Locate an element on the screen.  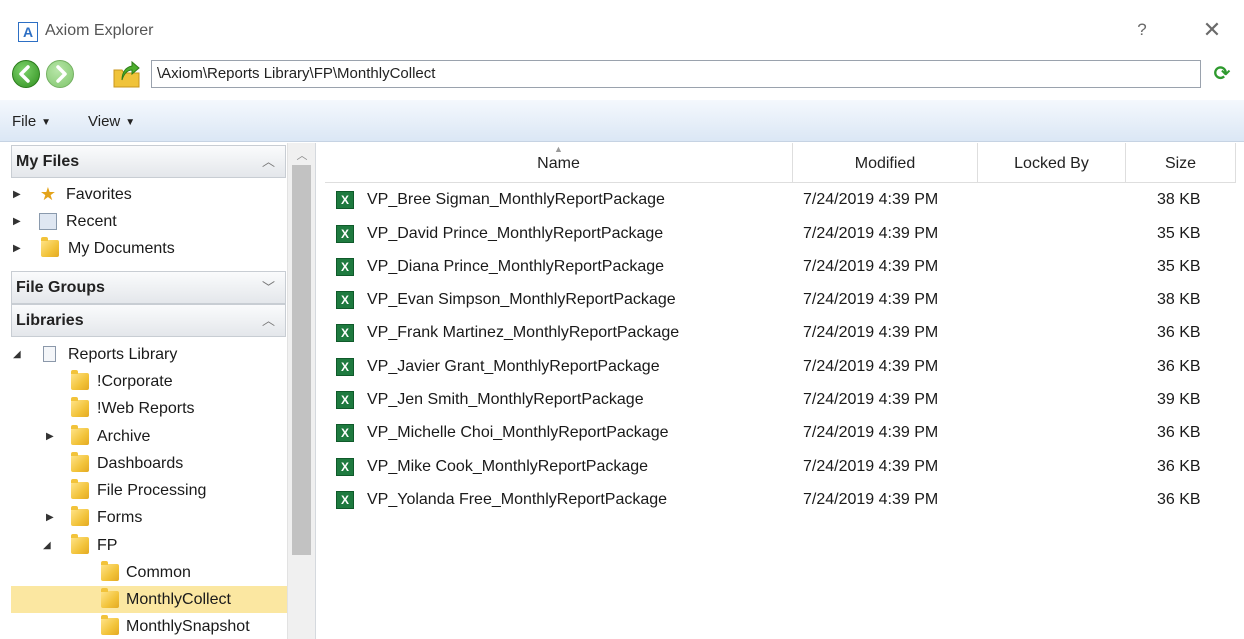
tree-item-reports-library: ◢ Reports Library is located at coordinates (149, 354).